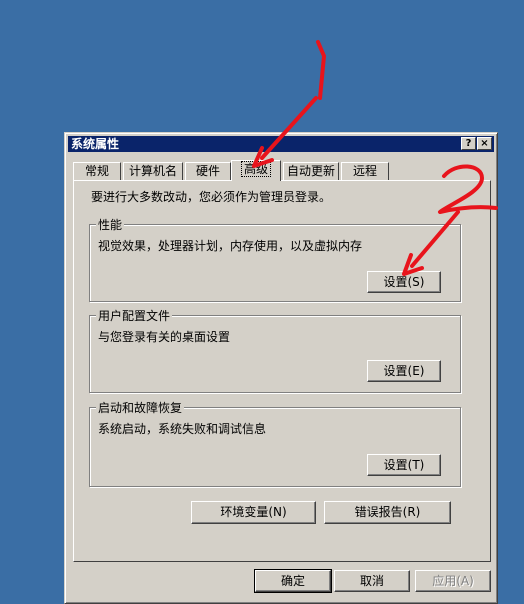 This screenshot has width=524, height=604. What do you see at coordinates (182, 429) in the screenshot?
I see `startup-recovery-description: 系统启动，系统失败和调试信息` at bounding box center [182, 429].